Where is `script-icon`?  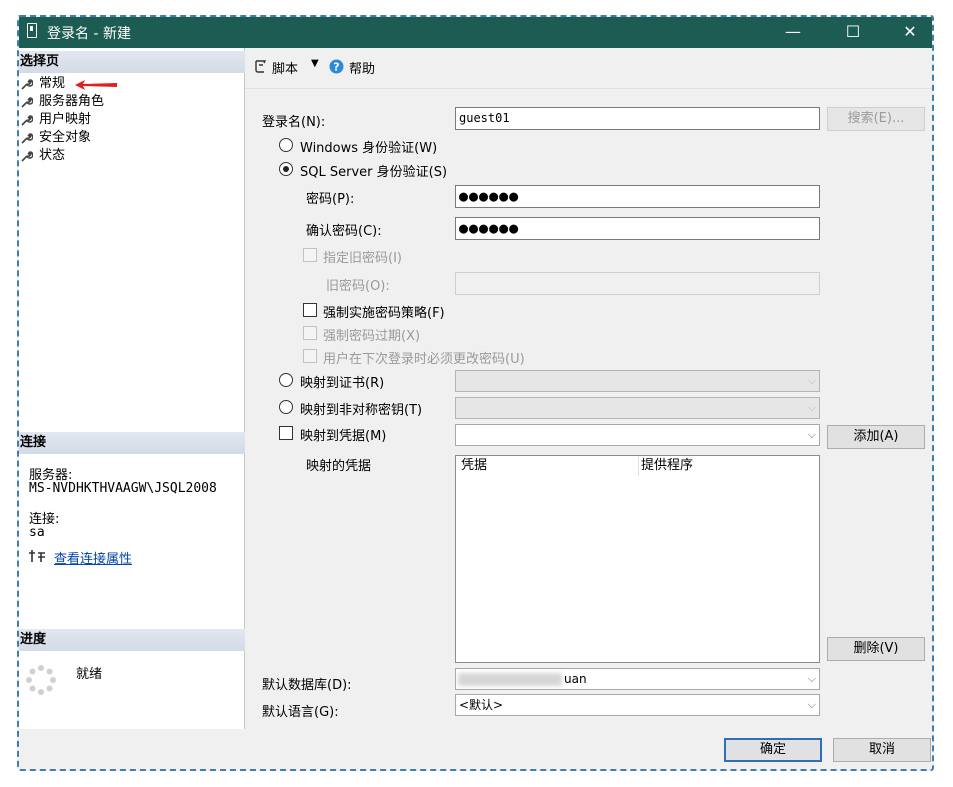
script-icon is located at coordinates (261, 66).